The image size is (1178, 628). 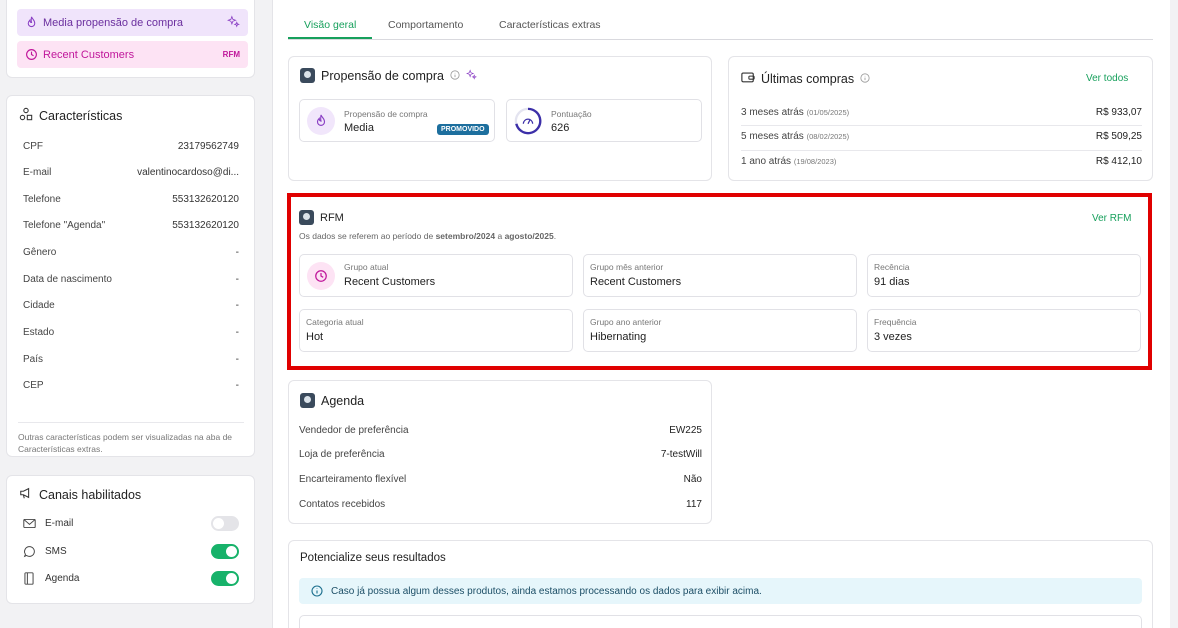 I want to click on email-toggle, so click(x=225, y=523).